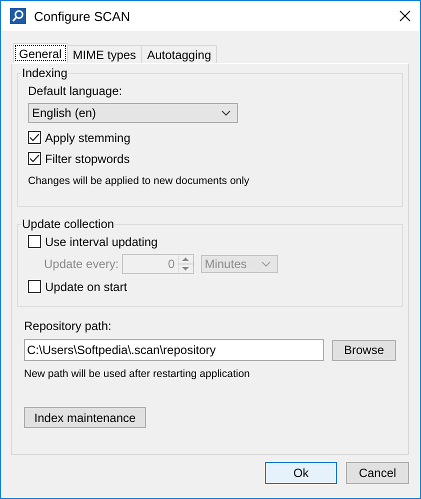 This screenshot has height=499, width=421. I want to click on tab: MIME types, so click(104, 54).